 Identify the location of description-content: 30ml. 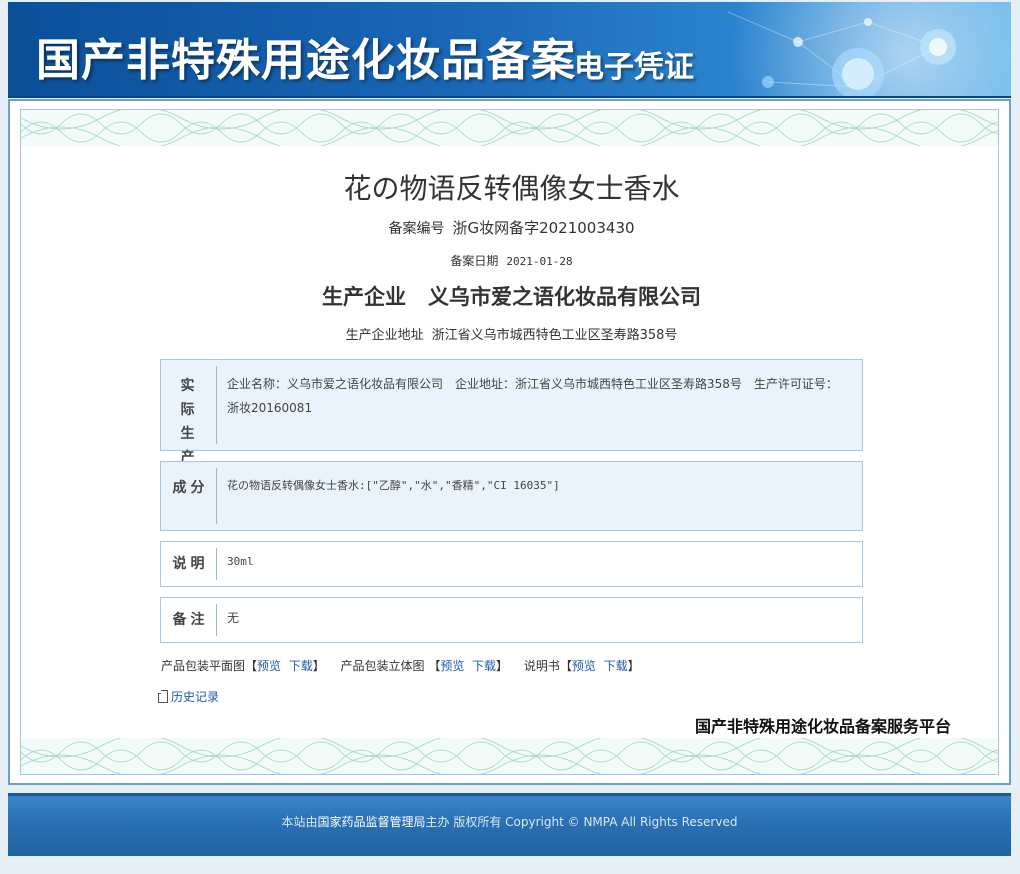
(240, 561).